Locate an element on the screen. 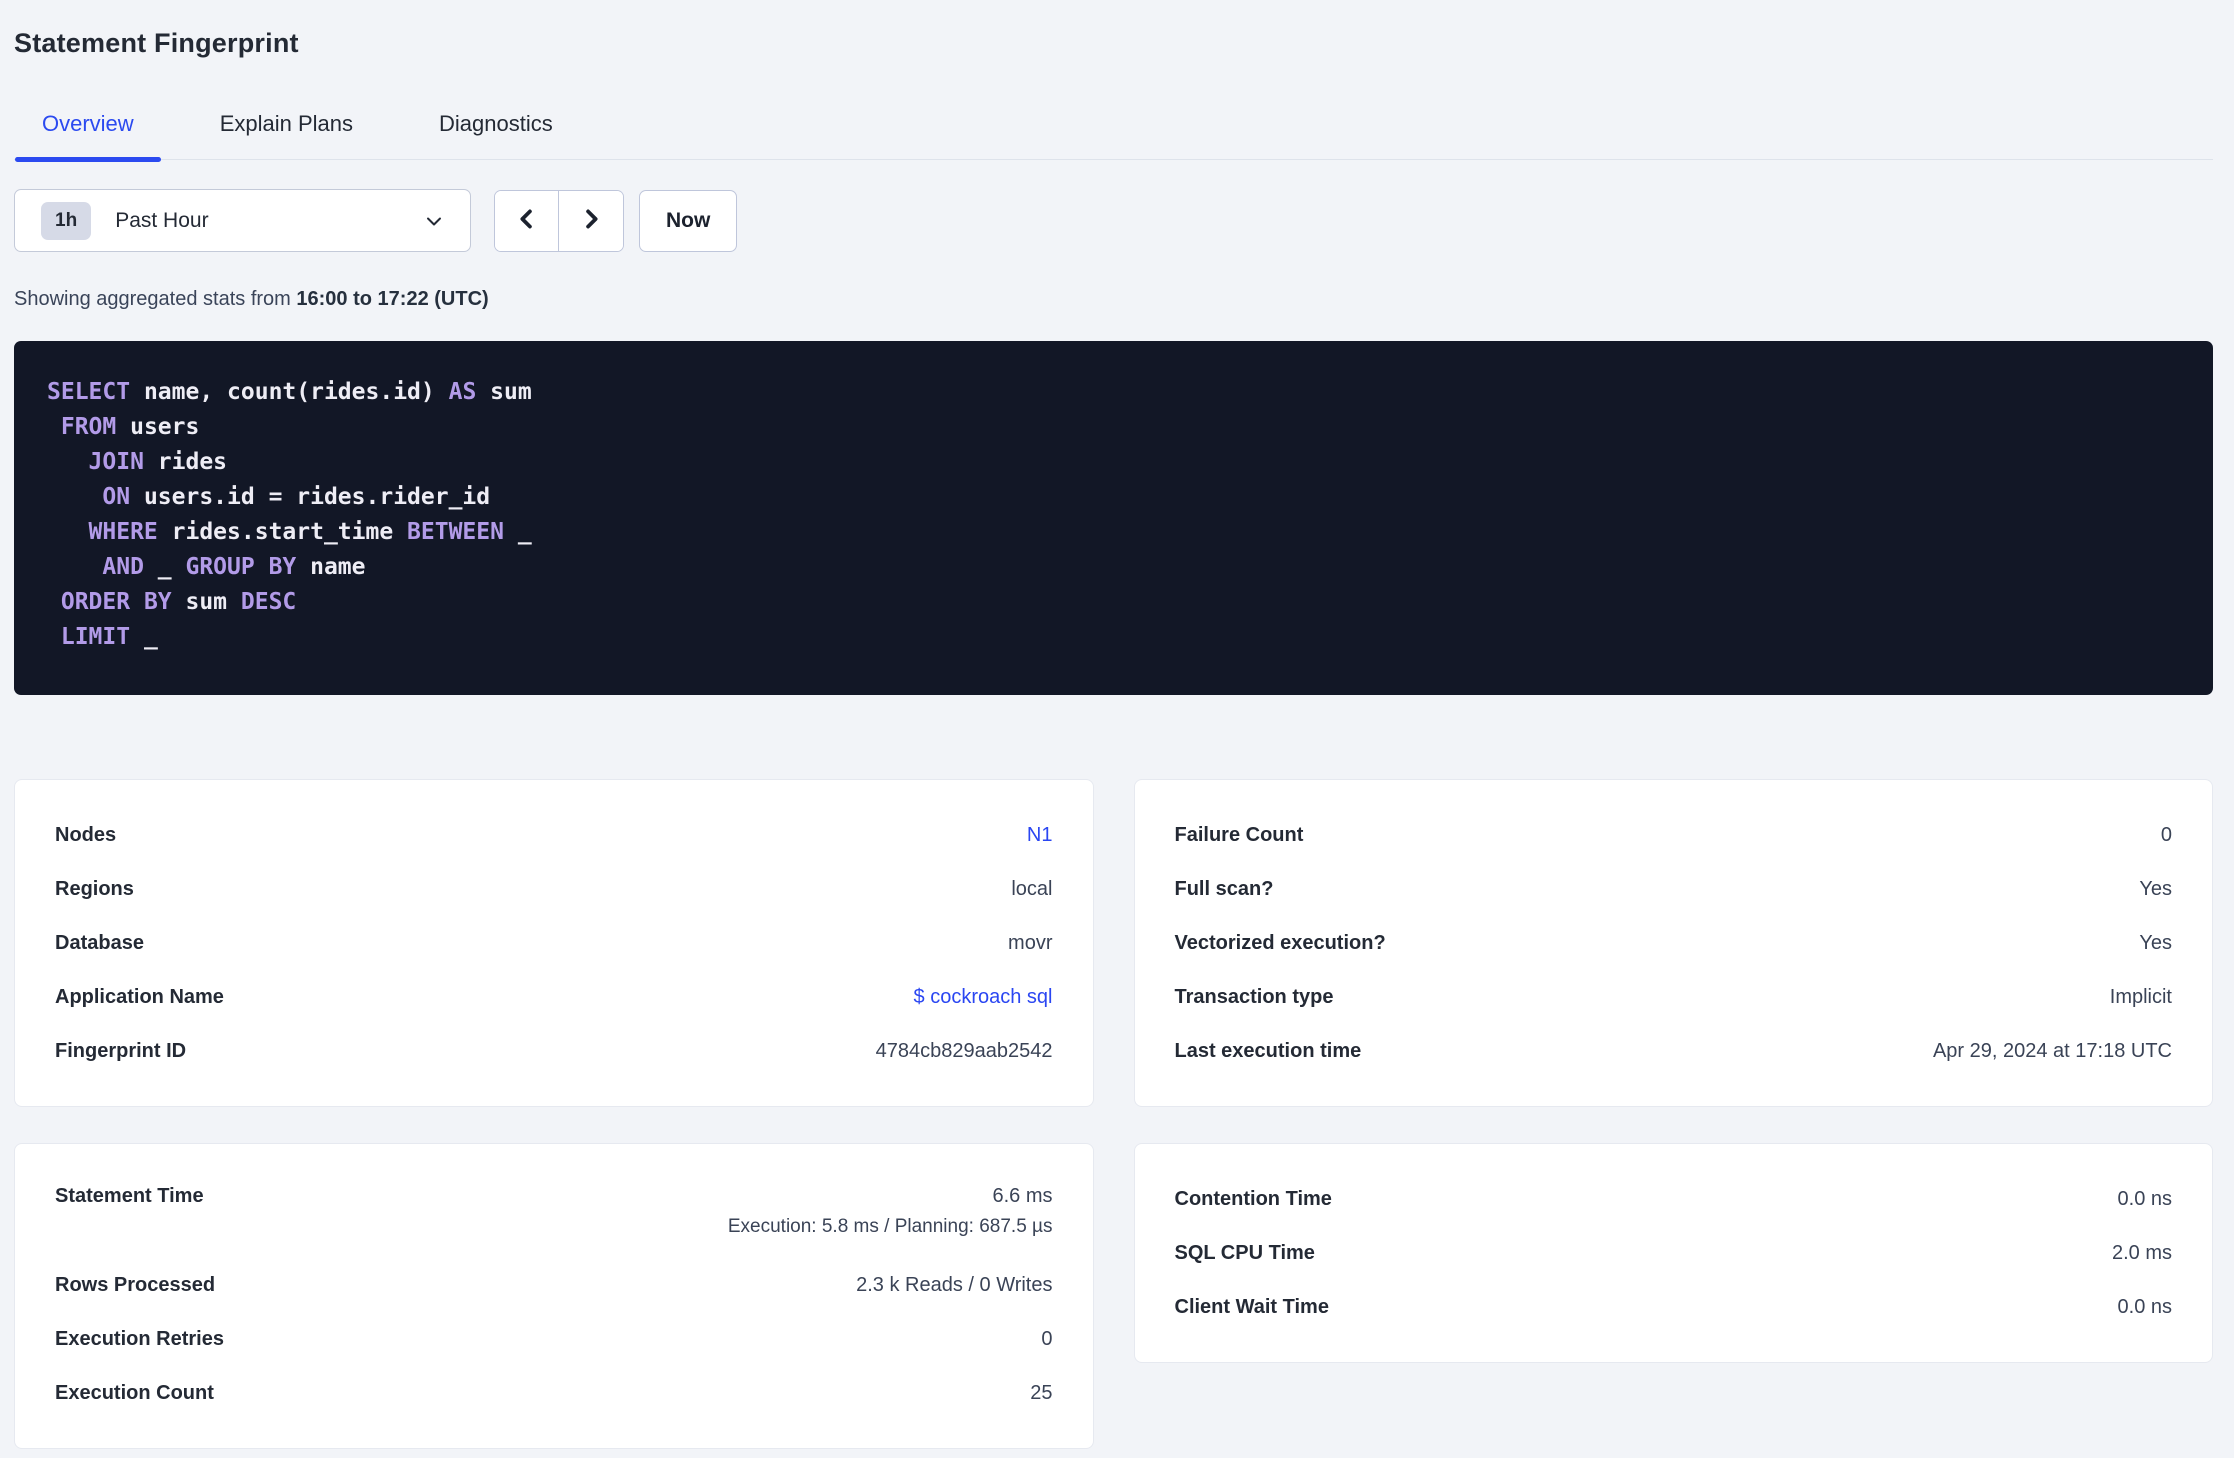  time-step-buttons is located at coordinates (559, 220).